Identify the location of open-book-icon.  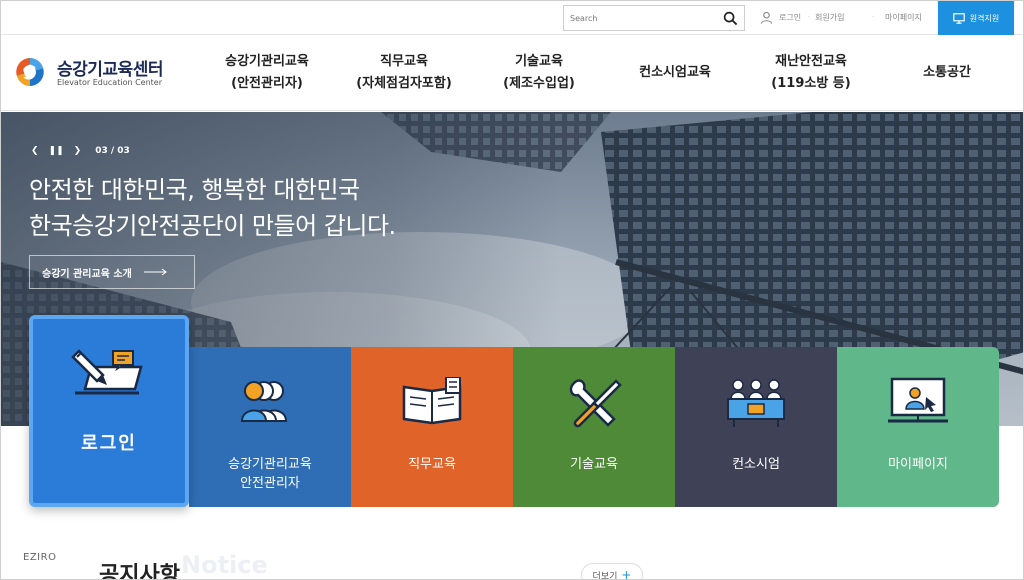
(432, 401).